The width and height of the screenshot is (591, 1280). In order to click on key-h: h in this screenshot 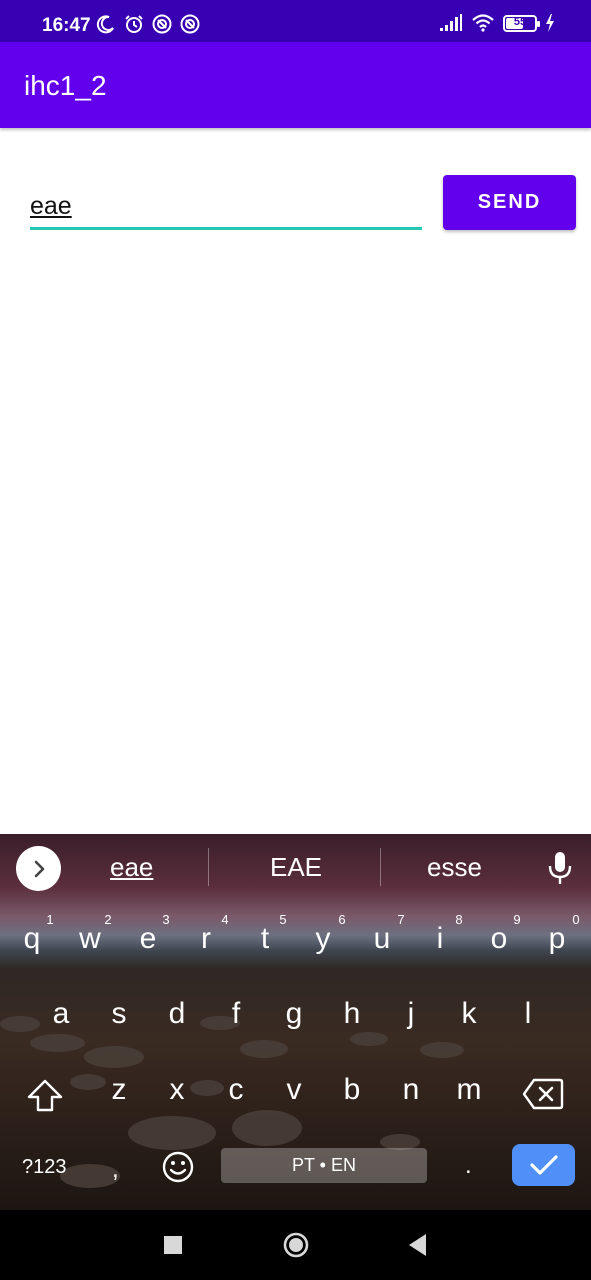, I will do `click(352, 1014)`.